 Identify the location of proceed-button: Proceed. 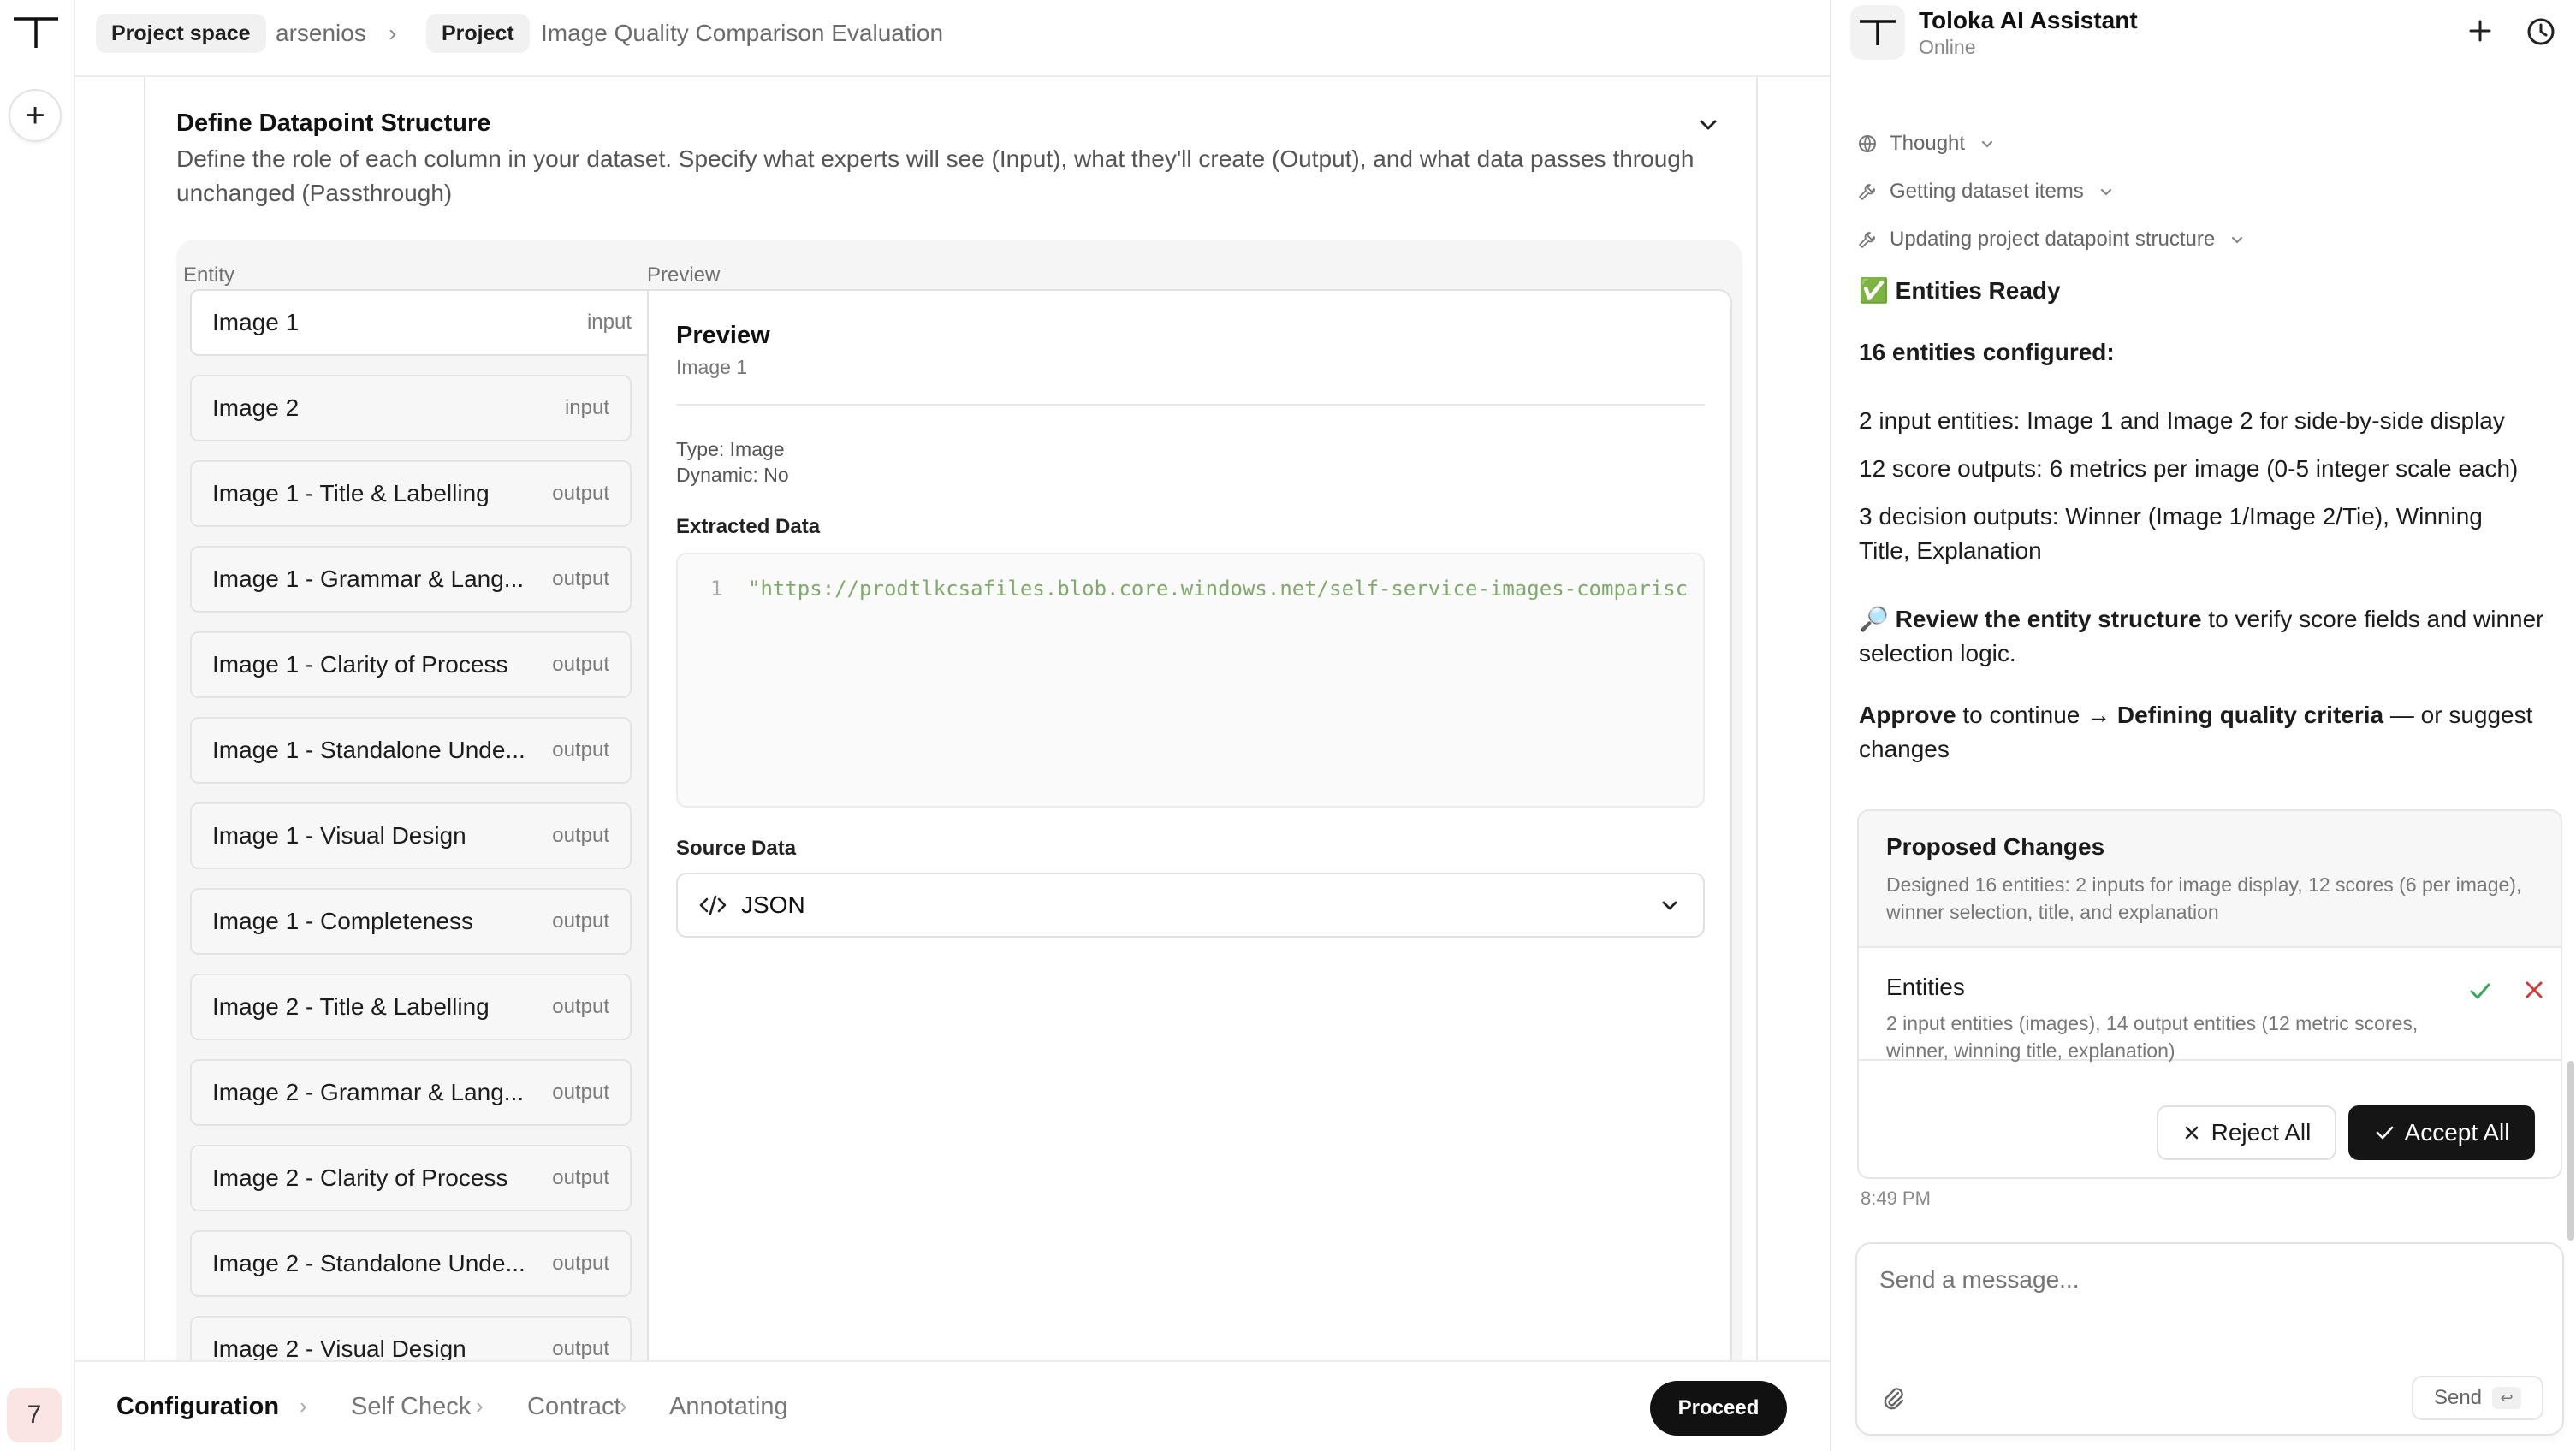
(1718, 1408).